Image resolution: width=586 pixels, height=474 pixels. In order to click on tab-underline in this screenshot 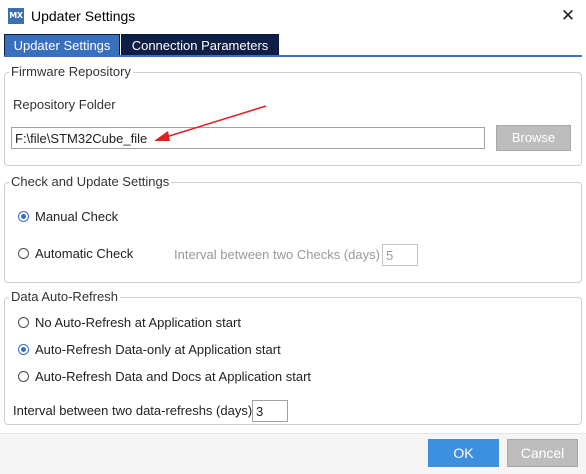, I will do `click(293, 56)`.